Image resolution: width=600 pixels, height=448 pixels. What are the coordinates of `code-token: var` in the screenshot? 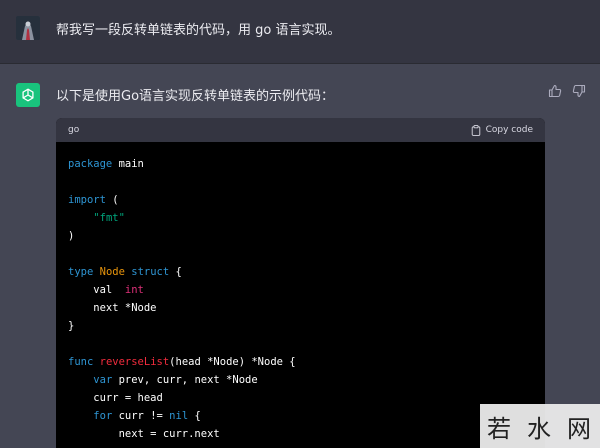 It's located at (103, 380).